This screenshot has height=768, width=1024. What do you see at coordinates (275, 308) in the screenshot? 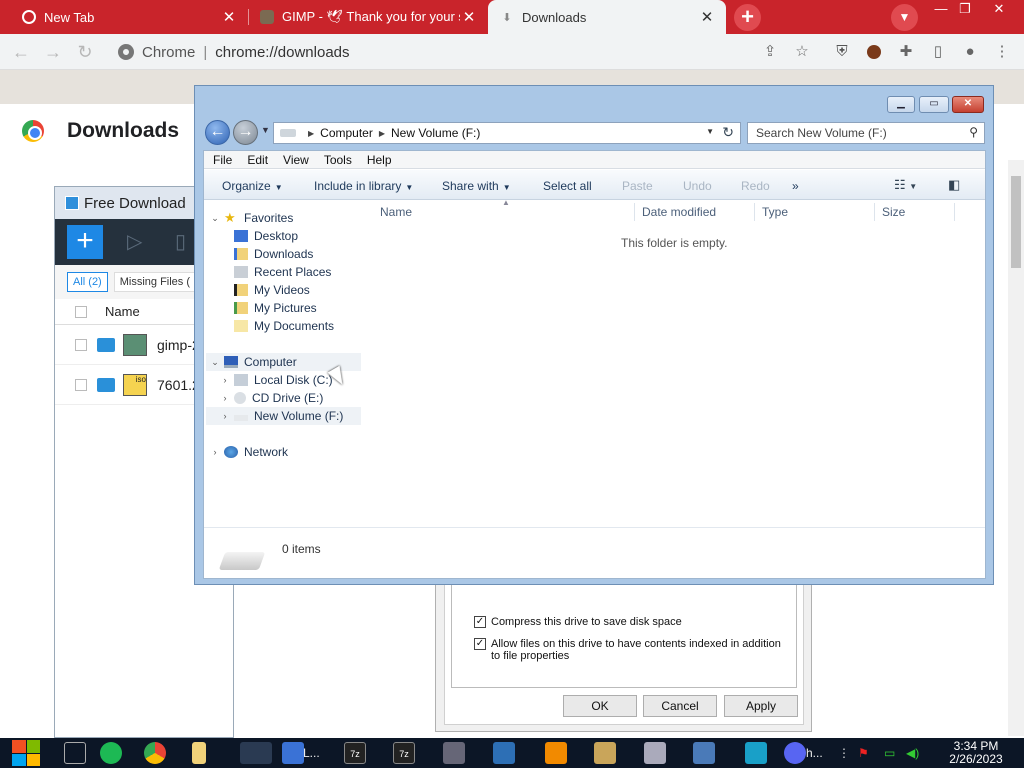
I see `nav-my-pictures: My Pictures` at bounding box center [275, 308].